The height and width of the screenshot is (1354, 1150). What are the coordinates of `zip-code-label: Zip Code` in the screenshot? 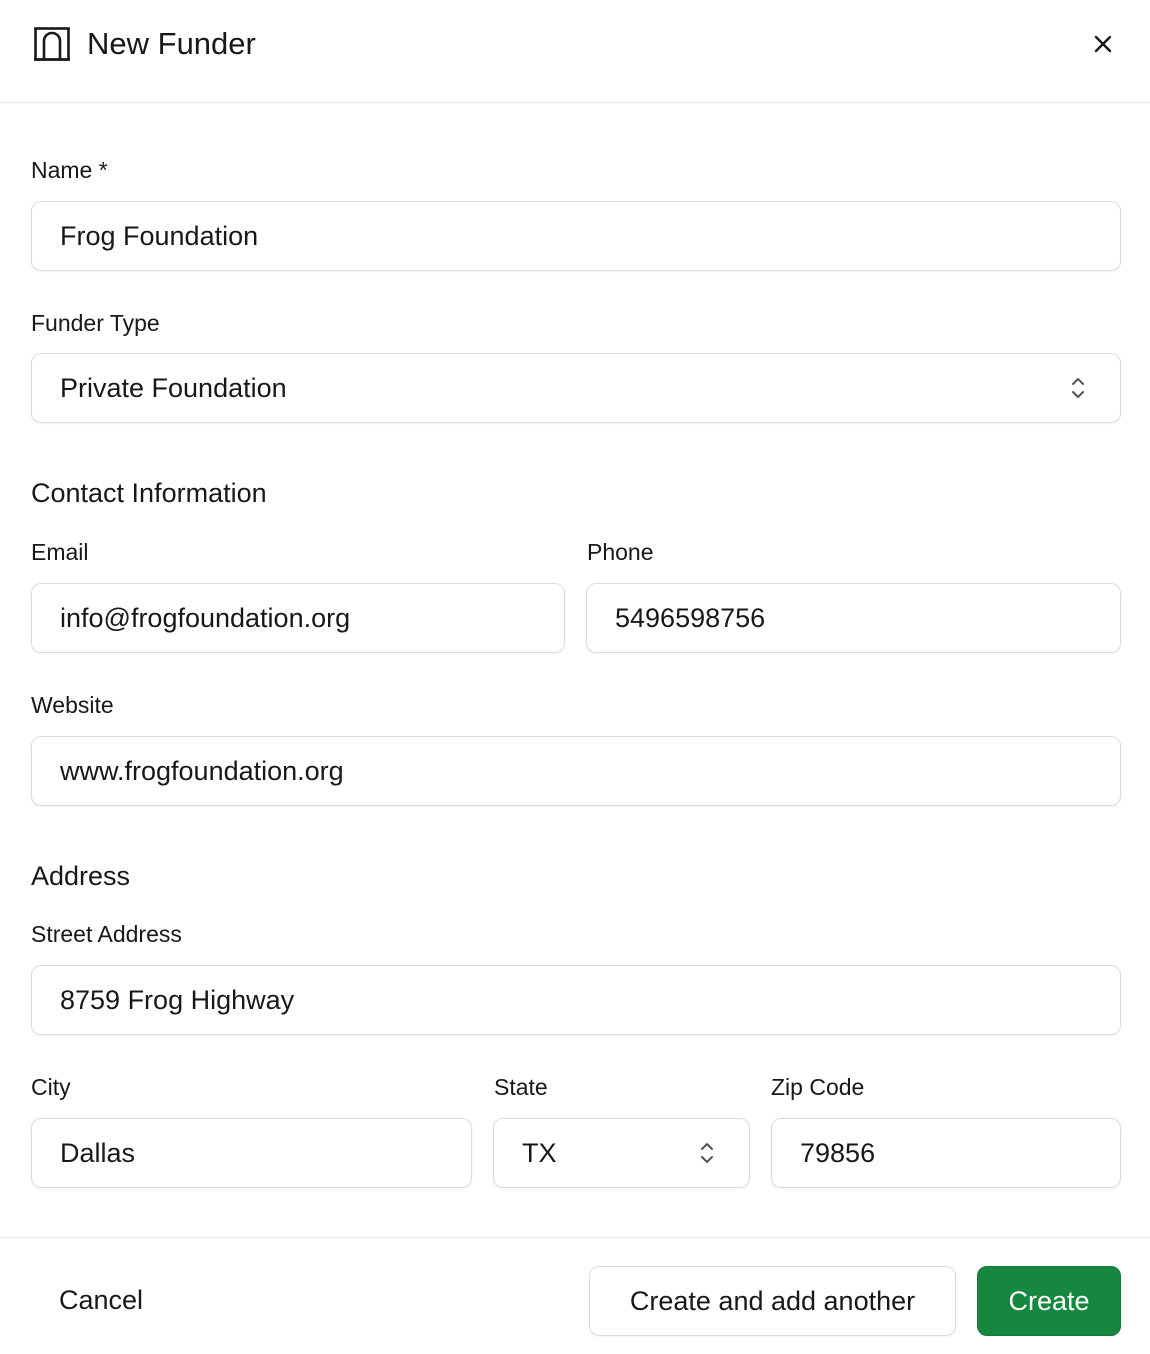 It's located at (818, 1087).